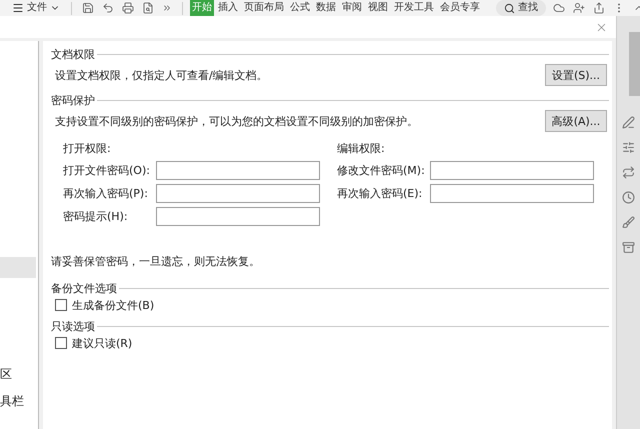  Describe the element at coordinates (128, 8) in the screenshot. I see `print-icon` at that location.